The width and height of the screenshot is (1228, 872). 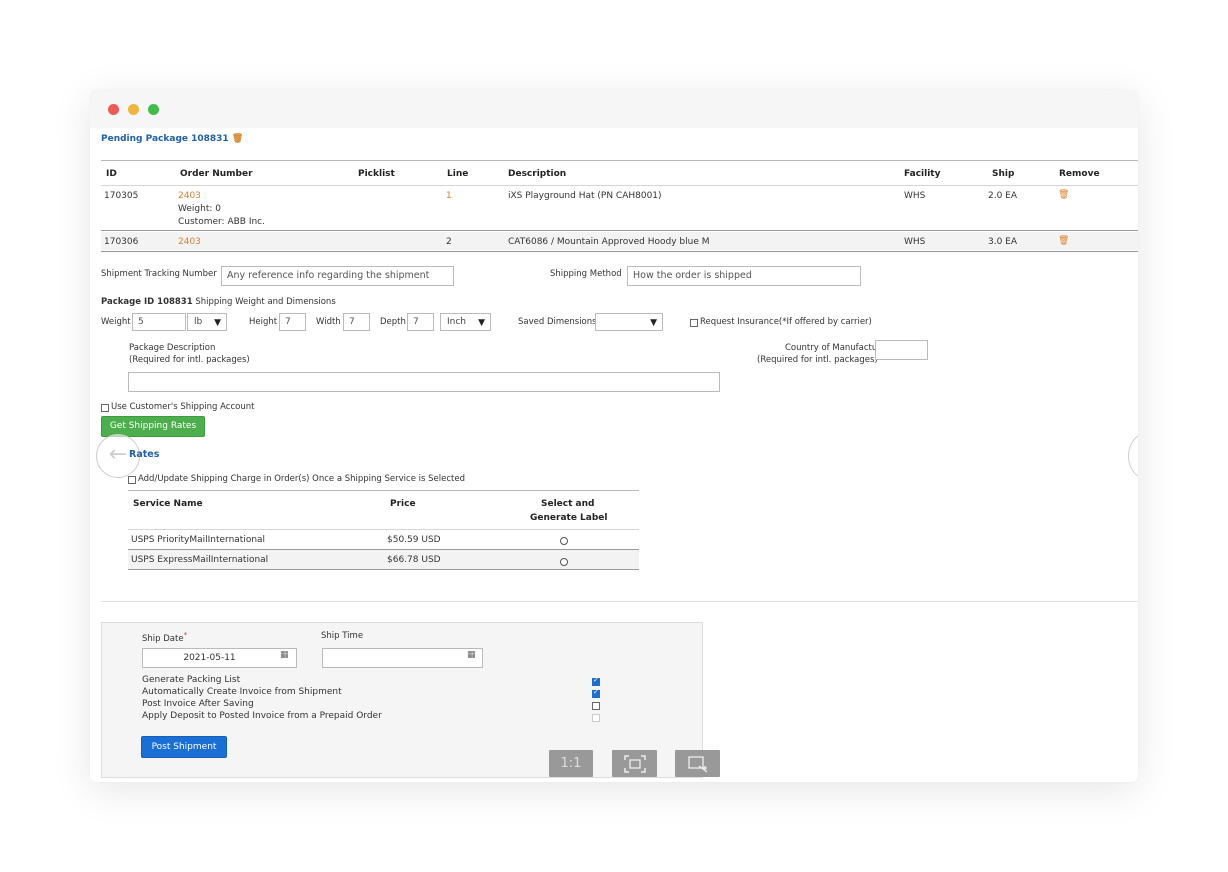 What do you see at coordinates (915, 242) in the screenshot?
I see `row2-facility: WHS` at bounding box center [915, 242].